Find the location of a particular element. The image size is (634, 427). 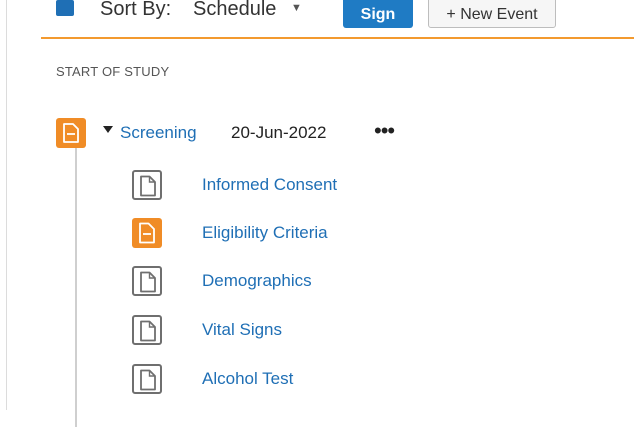

form-item-demographics: Demographics is located at coordinates (332, 281).